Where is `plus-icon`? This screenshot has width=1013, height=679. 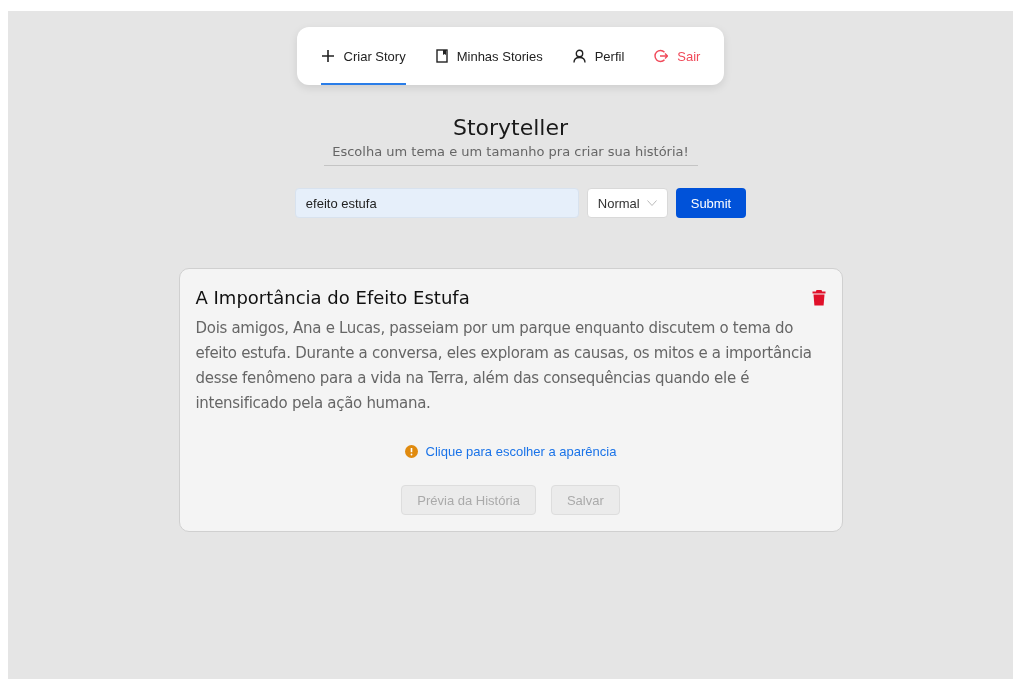 plus-icon is located at coordinates (327, 56).